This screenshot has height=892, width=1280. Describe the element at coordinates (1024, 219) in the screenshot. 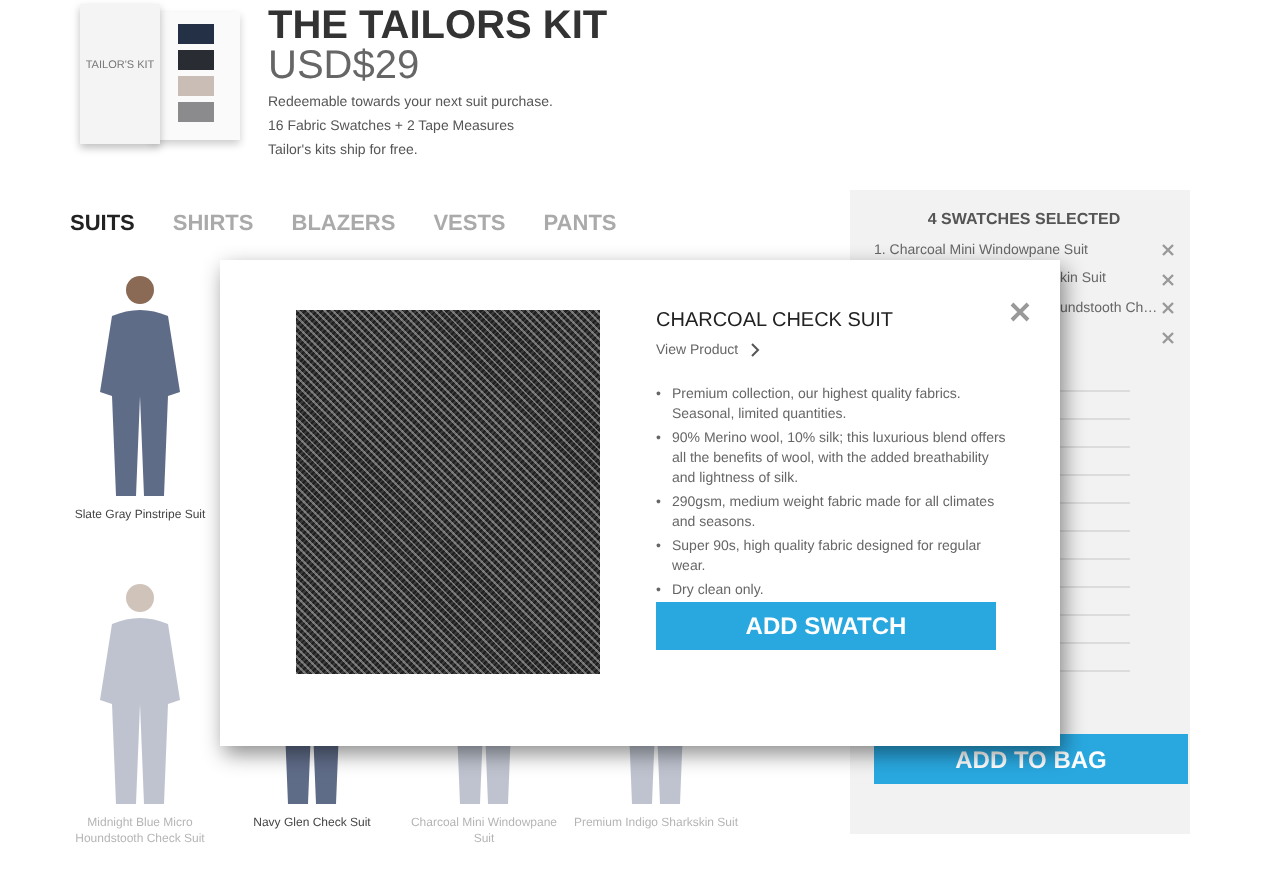

I see `sidebar-title: 4 SWATCHES SELECTED` at that location.